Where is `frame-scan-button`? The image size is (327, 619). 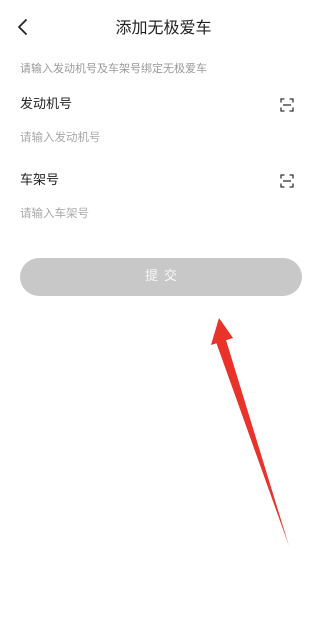
frame-scan-button is located at coordinates (287, 180).